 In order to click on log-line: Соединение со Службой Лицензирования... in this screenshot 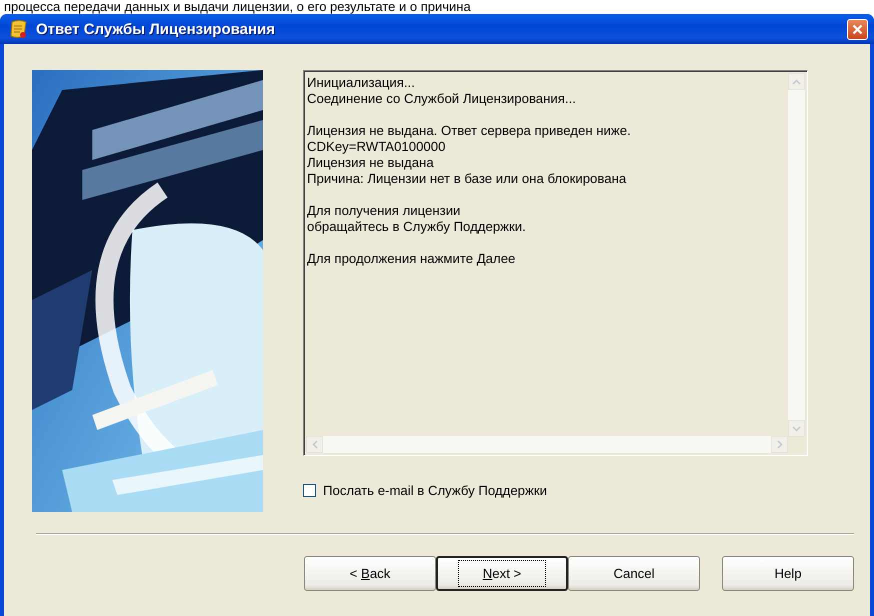, I will do `click(441, 99)`.